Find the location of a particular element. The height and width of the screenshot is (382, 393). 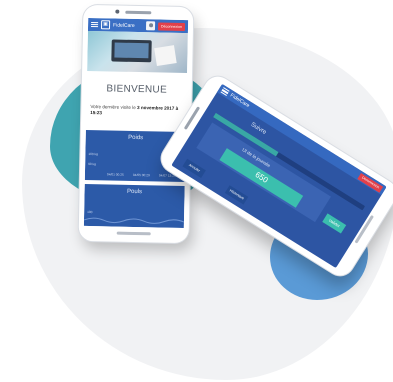

save-button: Valider is located at coordinates (334, 223).